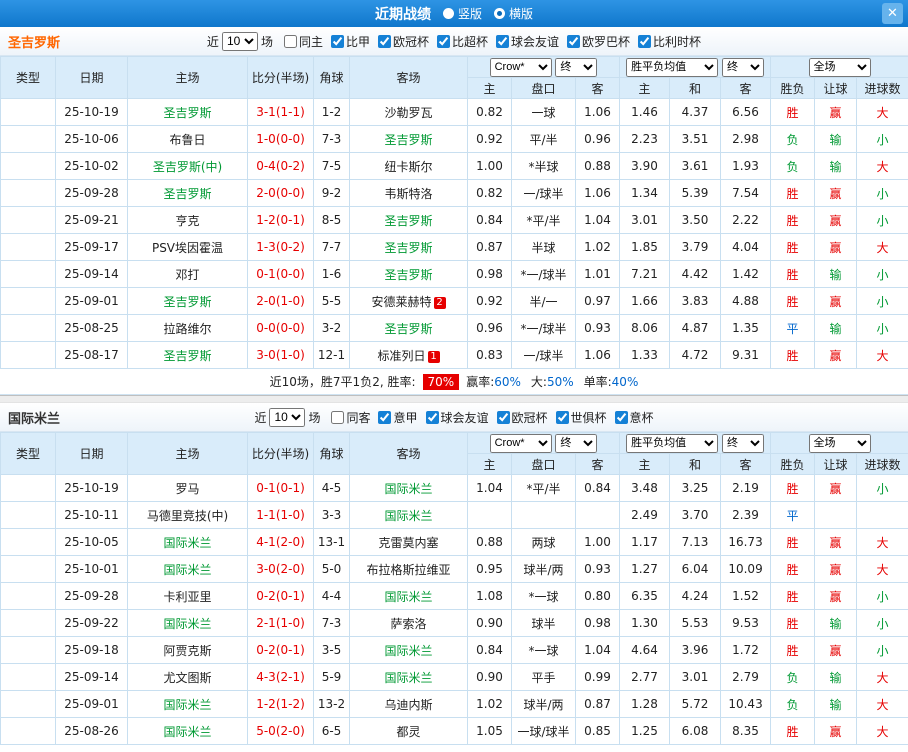  What do you see at coordinates (793, 328) in the screenshot?
I see `result-wdl: 平` at bounding box center [793, 328].